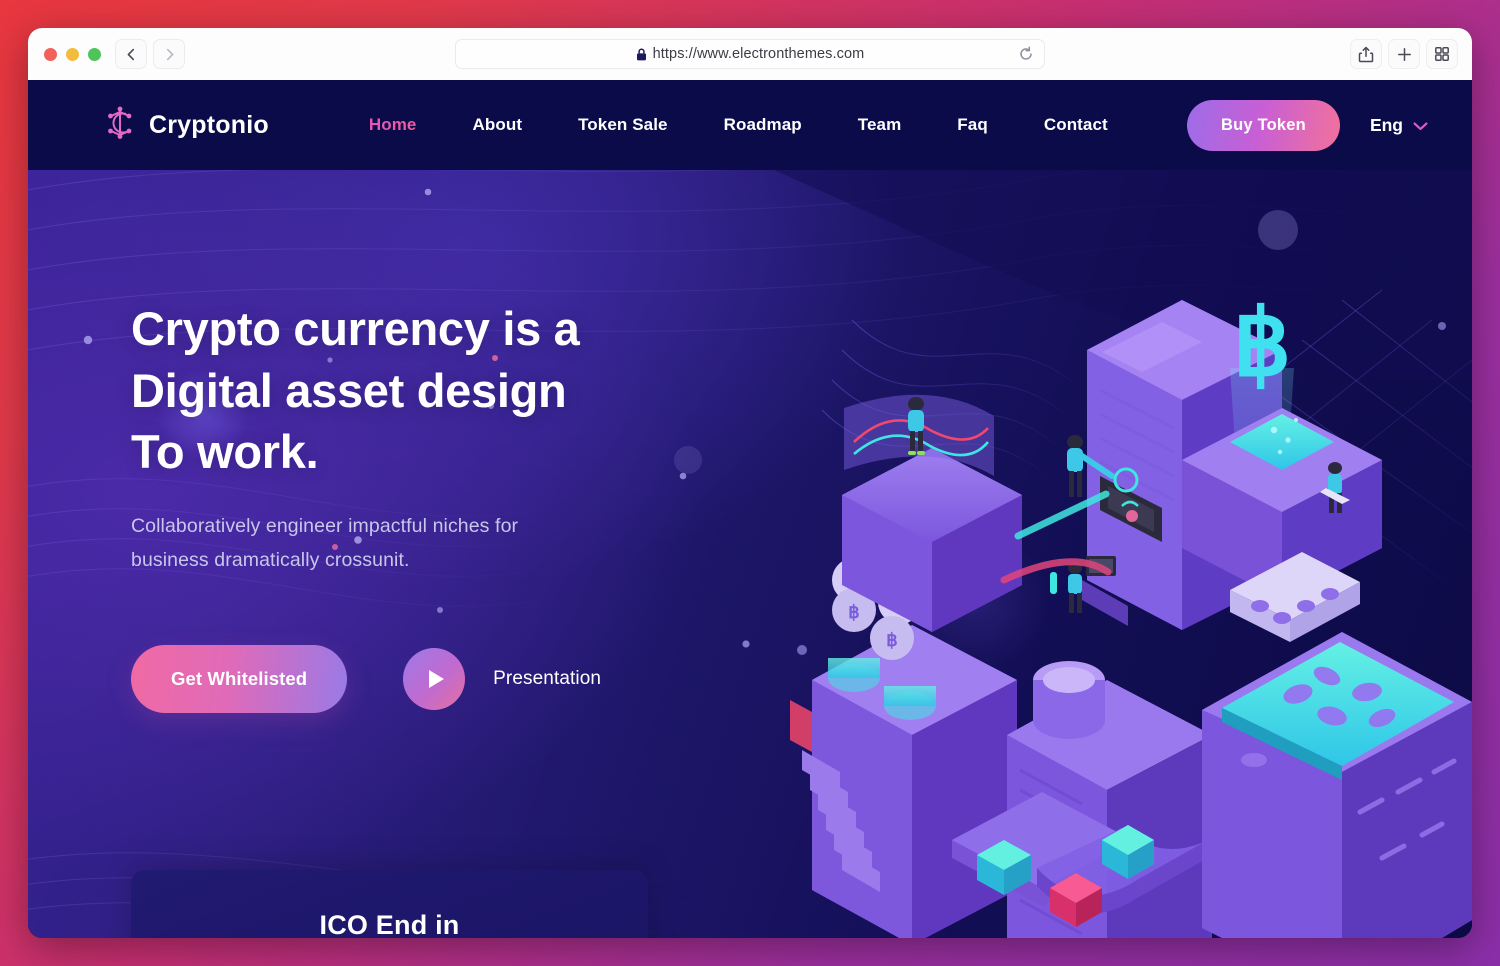 The width and height of the screenshot is (1500, 966). I want to click on share-icon, so click(1366, 54).